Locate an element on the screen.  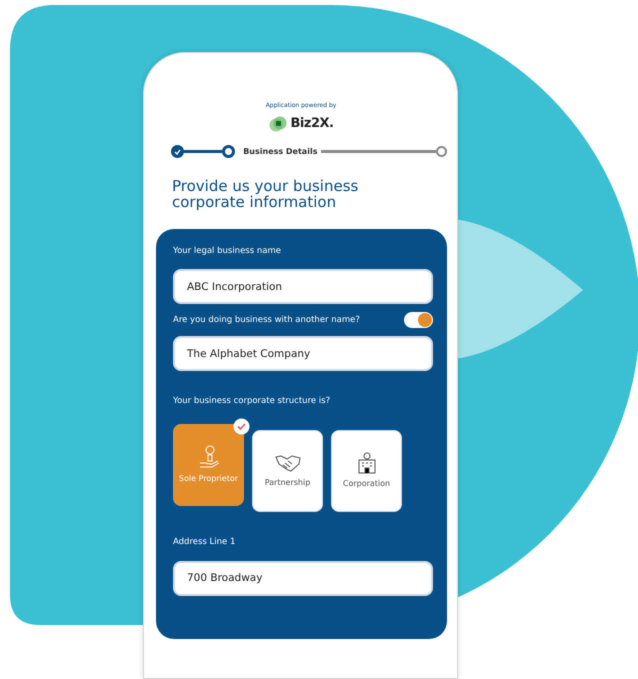
field-label: Your legal business name is located at coordinates (227, 251).